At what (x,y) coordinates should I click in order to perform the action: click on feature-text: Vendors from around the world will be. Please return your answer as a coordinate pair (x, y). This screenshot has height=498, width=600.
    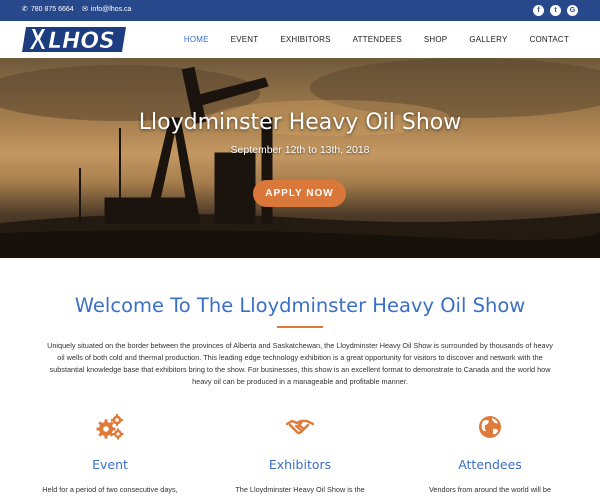
    Looking at the image, I should click on (490, 489).